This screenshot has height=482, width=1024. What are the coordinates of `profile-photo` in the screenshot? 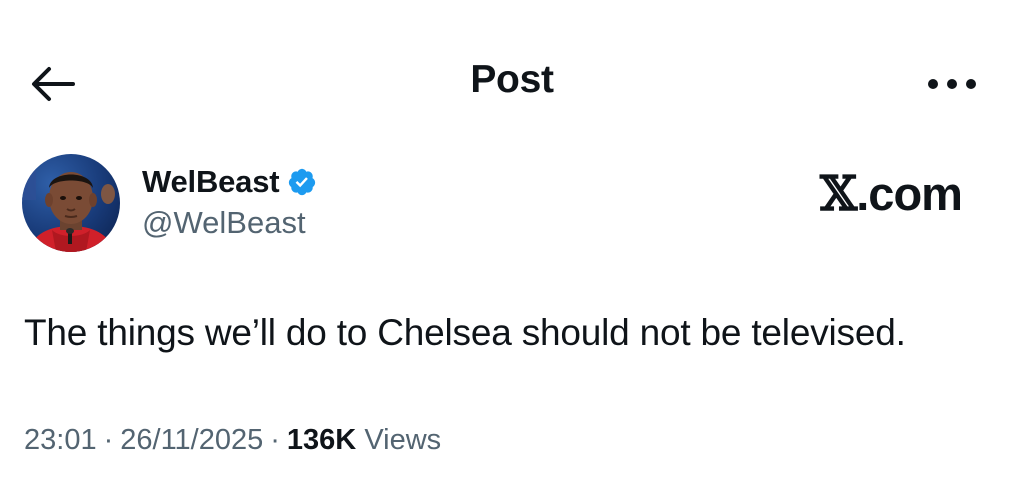 It's located at (71, 203).